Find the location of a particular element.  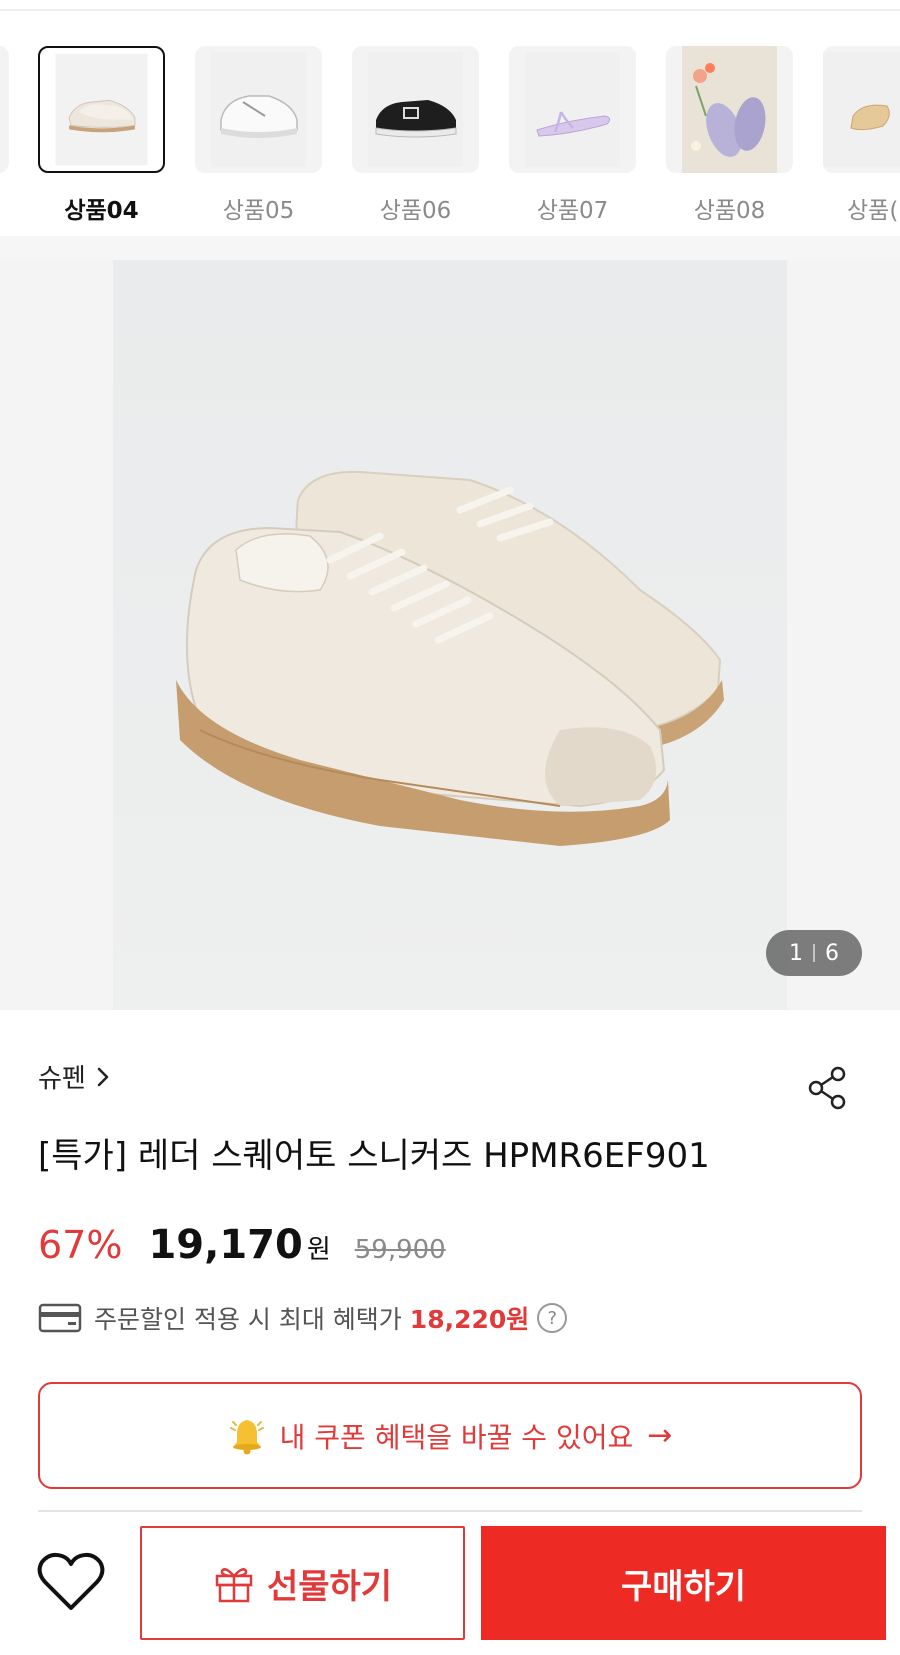

thumbnail-item-09: 상품( is located at coordinates (861, 135).